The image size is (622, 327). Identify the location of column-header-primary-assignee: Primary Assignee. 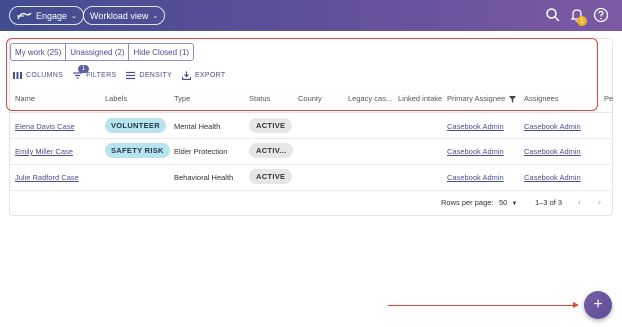
(482, 98).